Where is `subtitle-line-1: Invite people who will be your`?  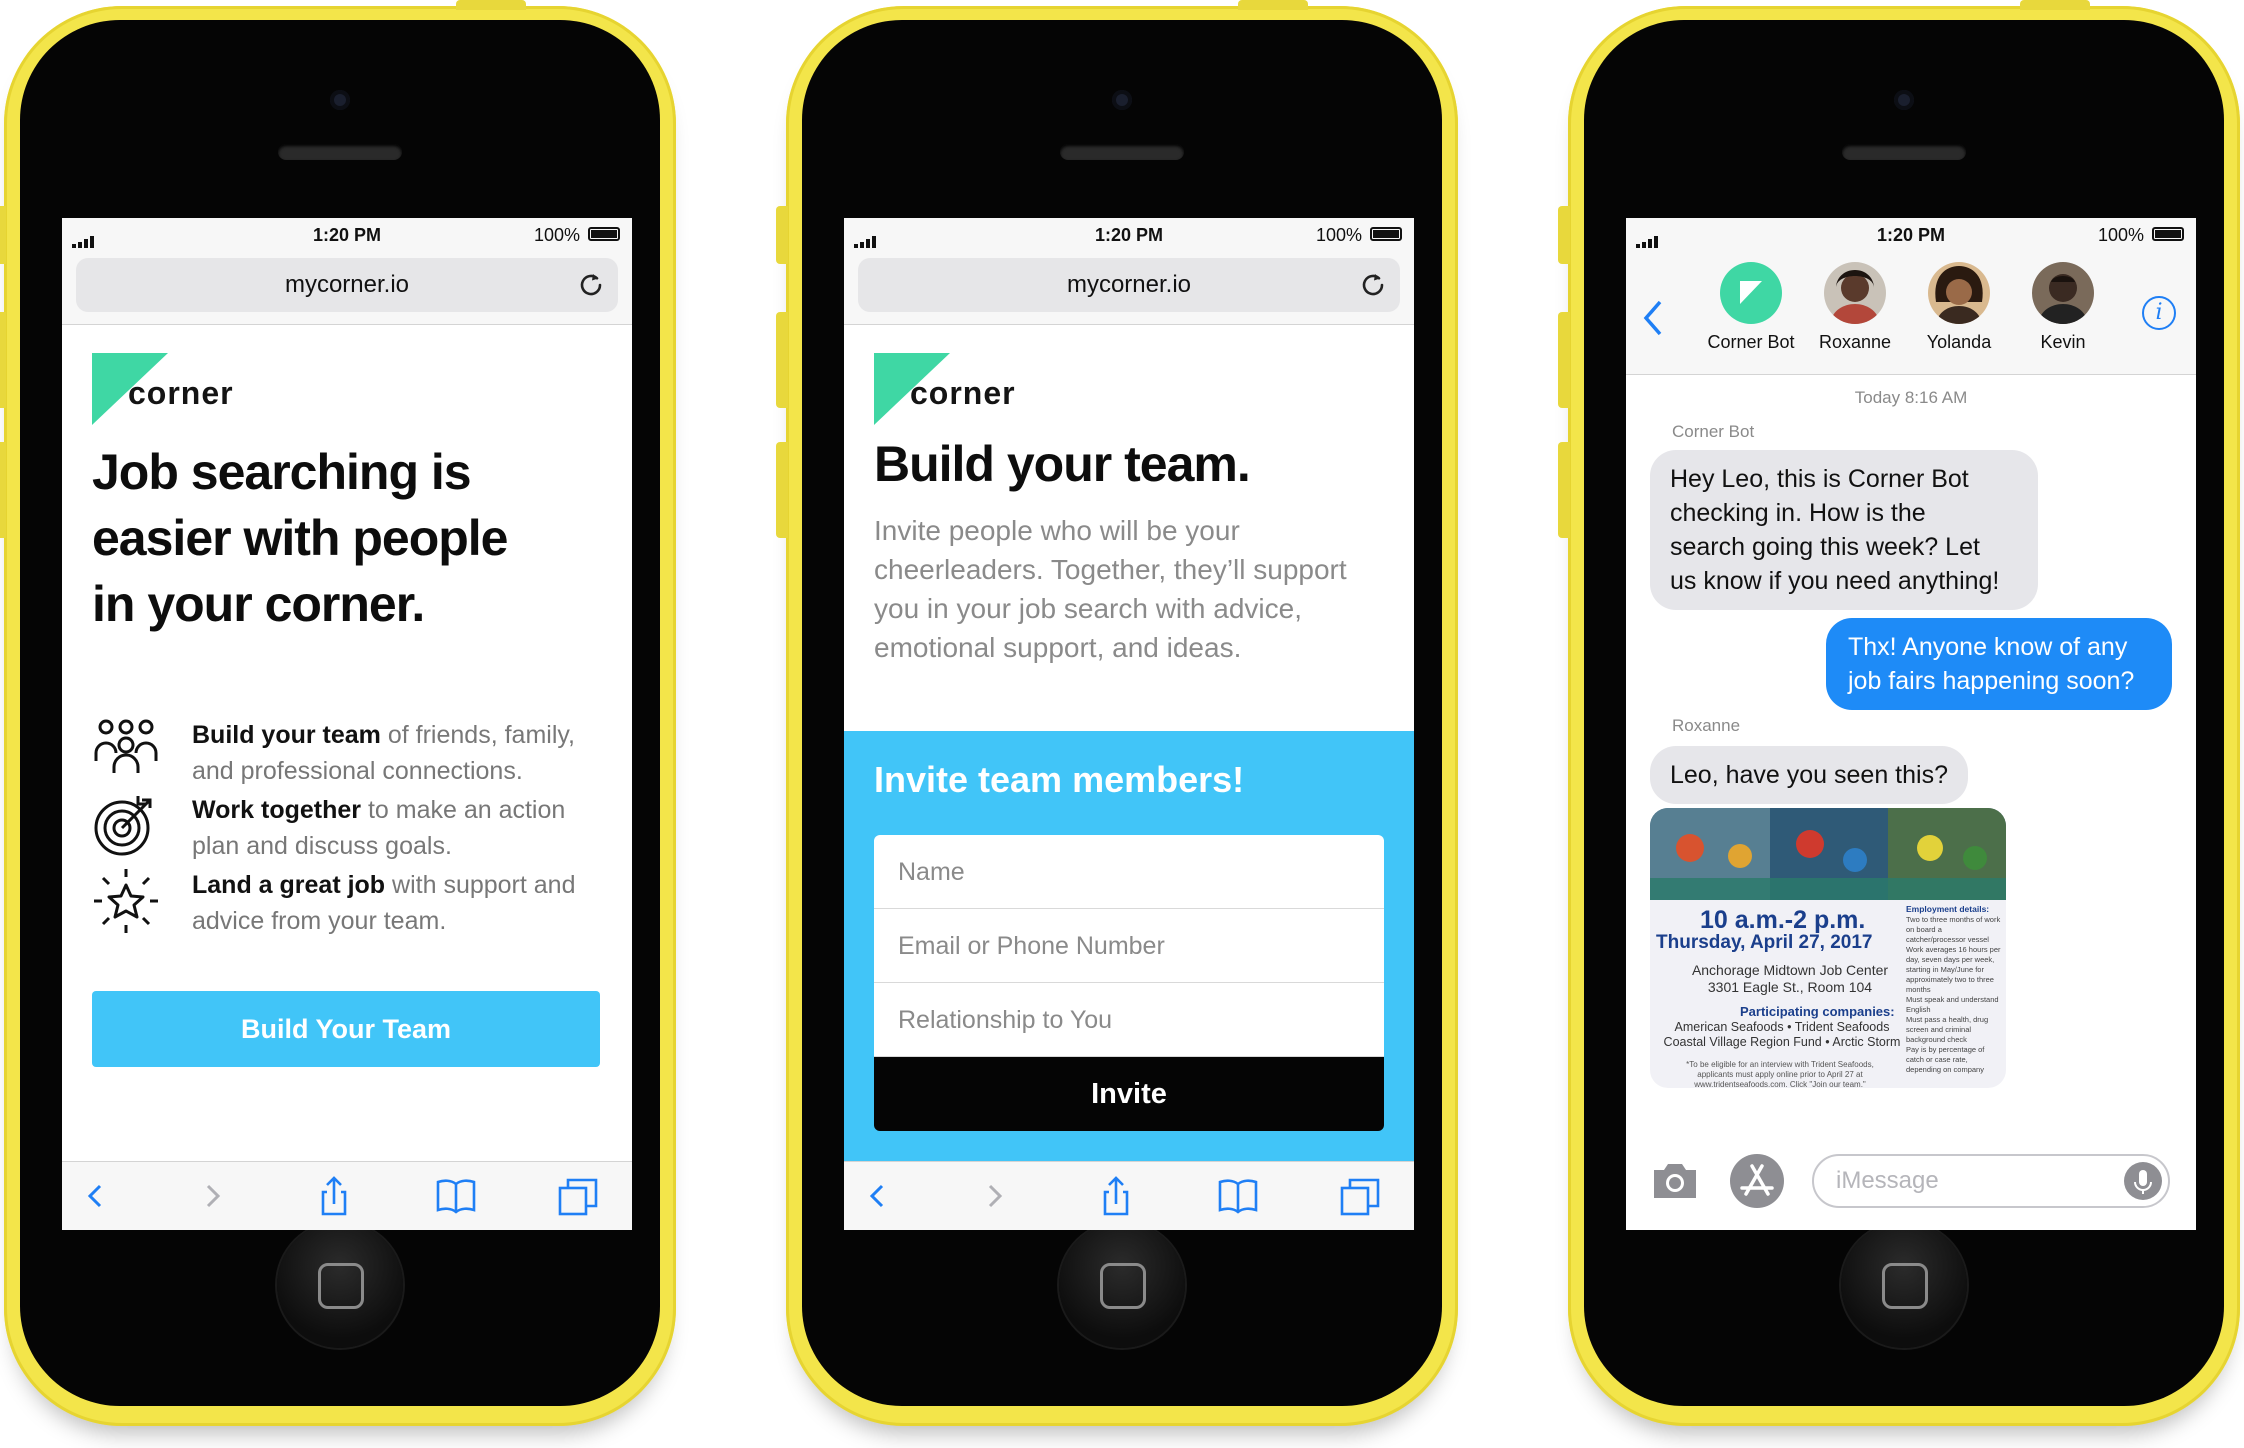 subtitle-line-1: Invite people who will be your is located at coordinates (1057, 530).